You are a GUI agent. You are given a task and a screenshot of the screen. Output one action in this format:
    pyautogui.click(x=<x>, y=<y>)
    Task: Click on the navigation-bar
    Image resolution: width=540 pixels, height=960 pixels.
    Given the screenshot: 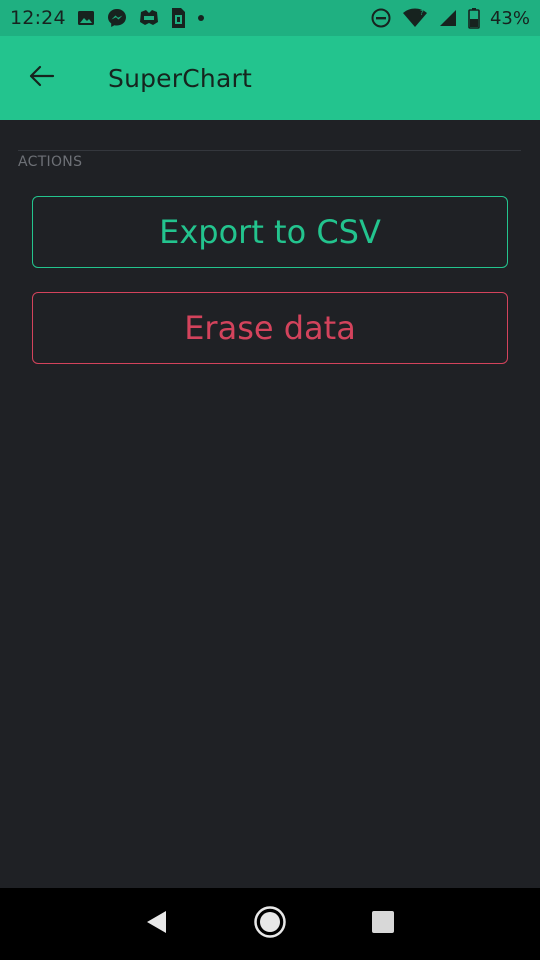 What is the action you would take?
    pyautogui.click(x=270, y=924)
    